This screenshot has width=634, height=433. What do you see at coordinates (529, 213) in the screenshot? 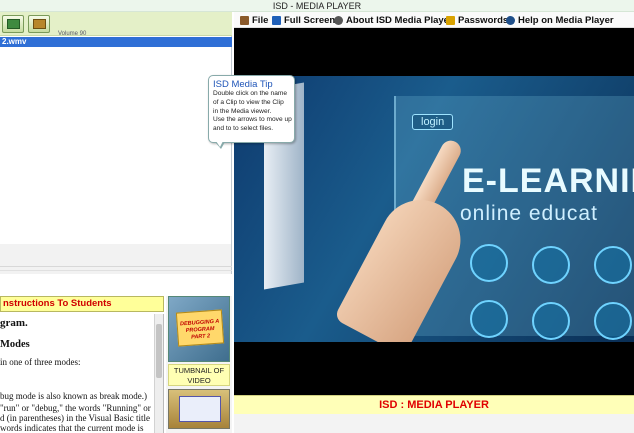
I see `video-subline: online educat` at bounding box center [529, 213].